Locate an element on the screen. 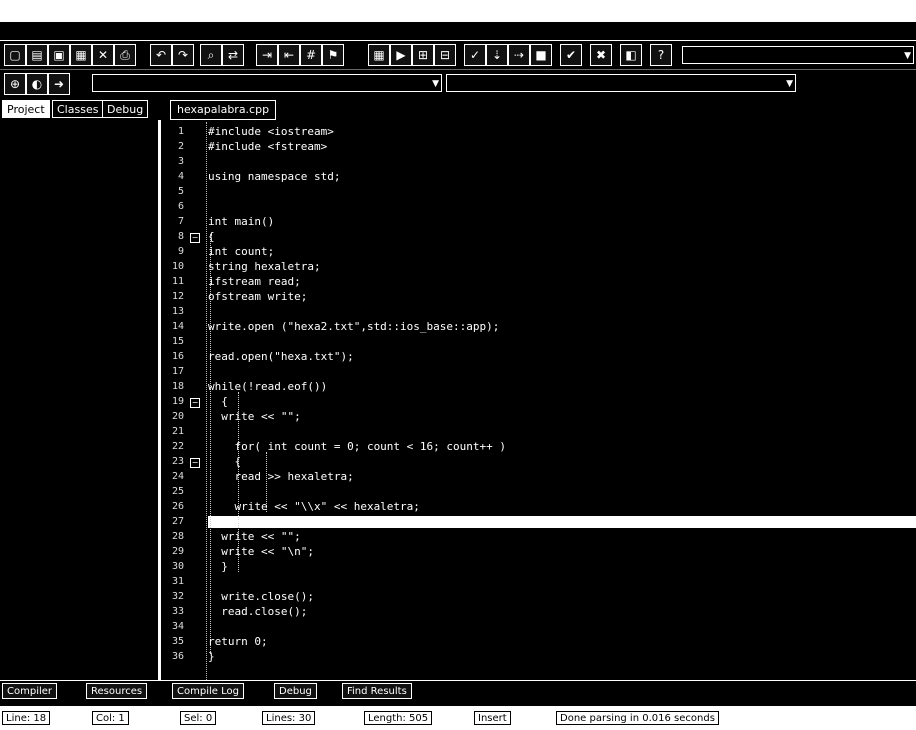  status-message: Done parsing in 0.016 seconds is located at coordinates (637, 718).